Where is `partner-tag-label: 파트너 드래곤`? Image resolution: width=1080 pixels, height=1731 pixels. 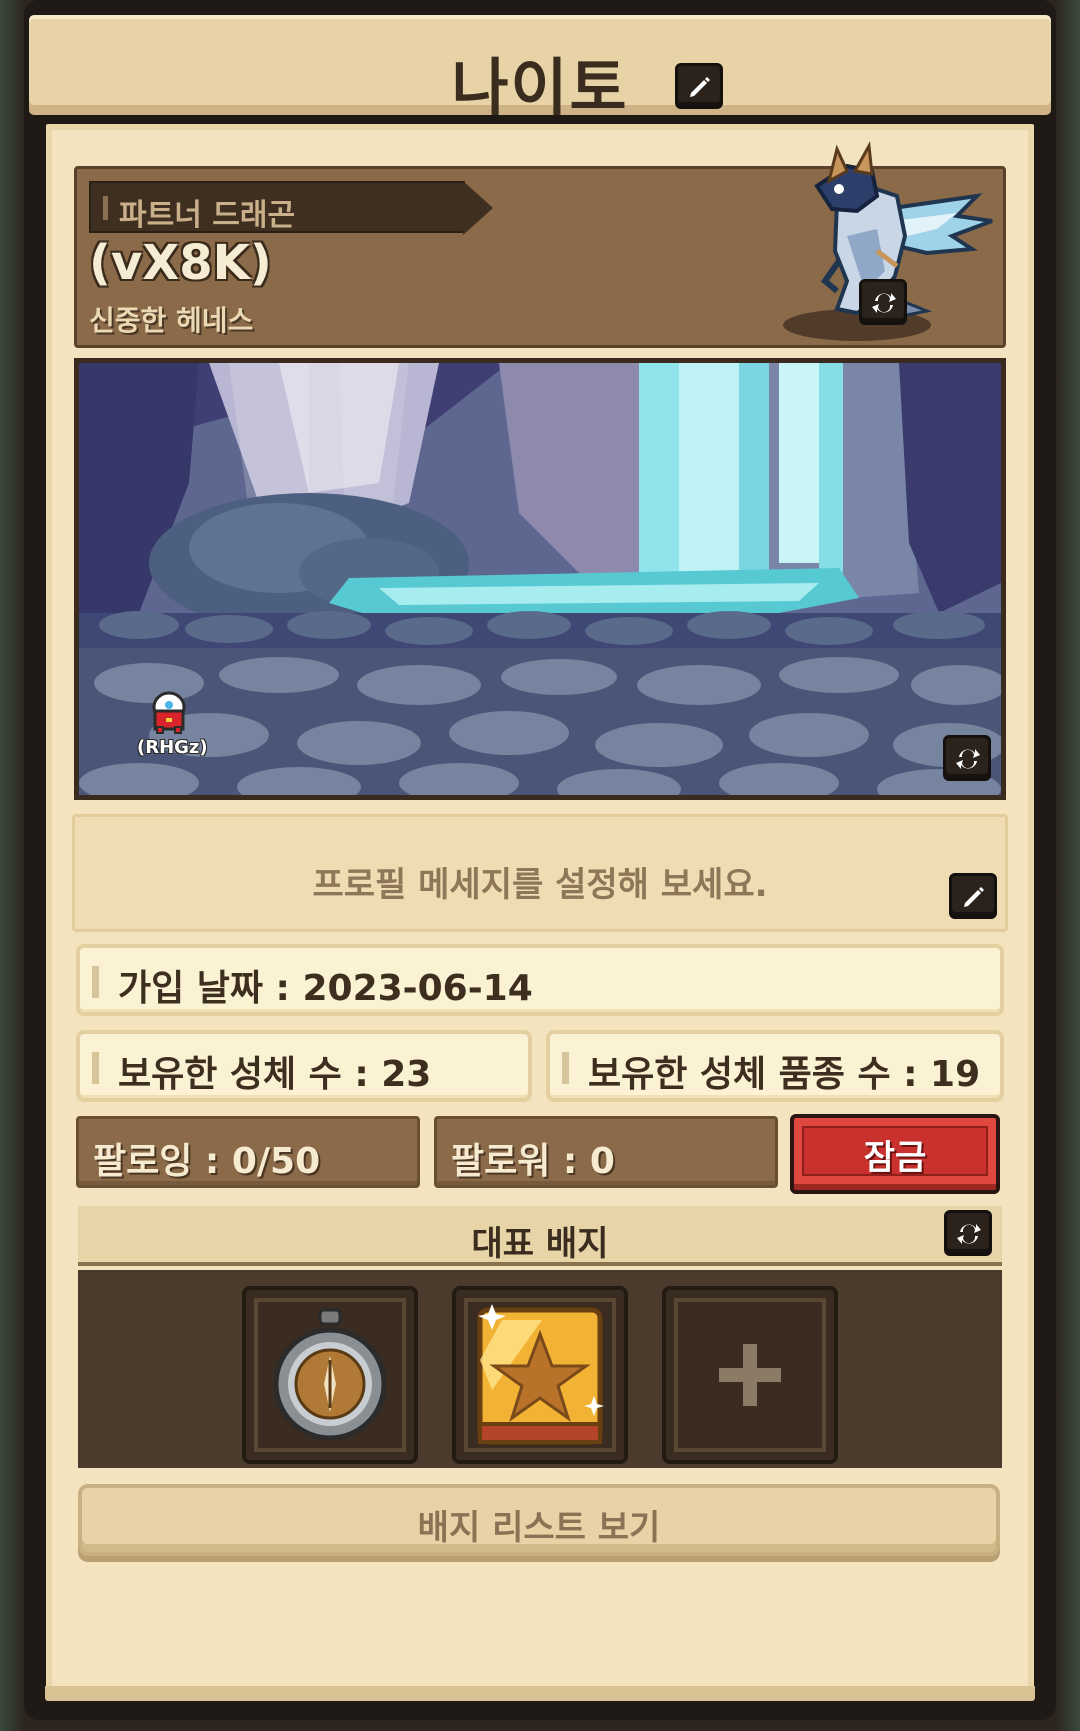 partner-tag-label: 파트너 드래곤 is located at coordinates (207, 215).